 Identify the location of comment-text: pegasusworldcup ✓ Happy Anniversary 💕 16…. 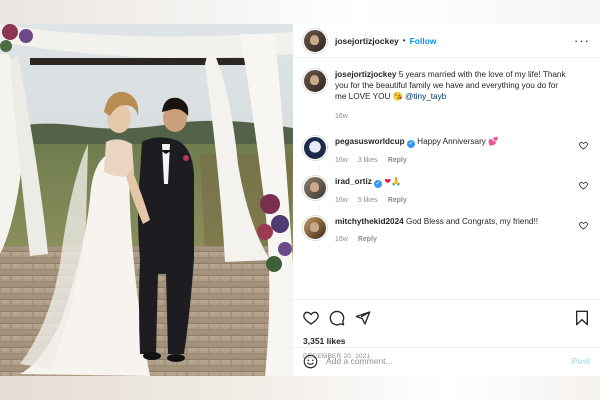
(452, 151).